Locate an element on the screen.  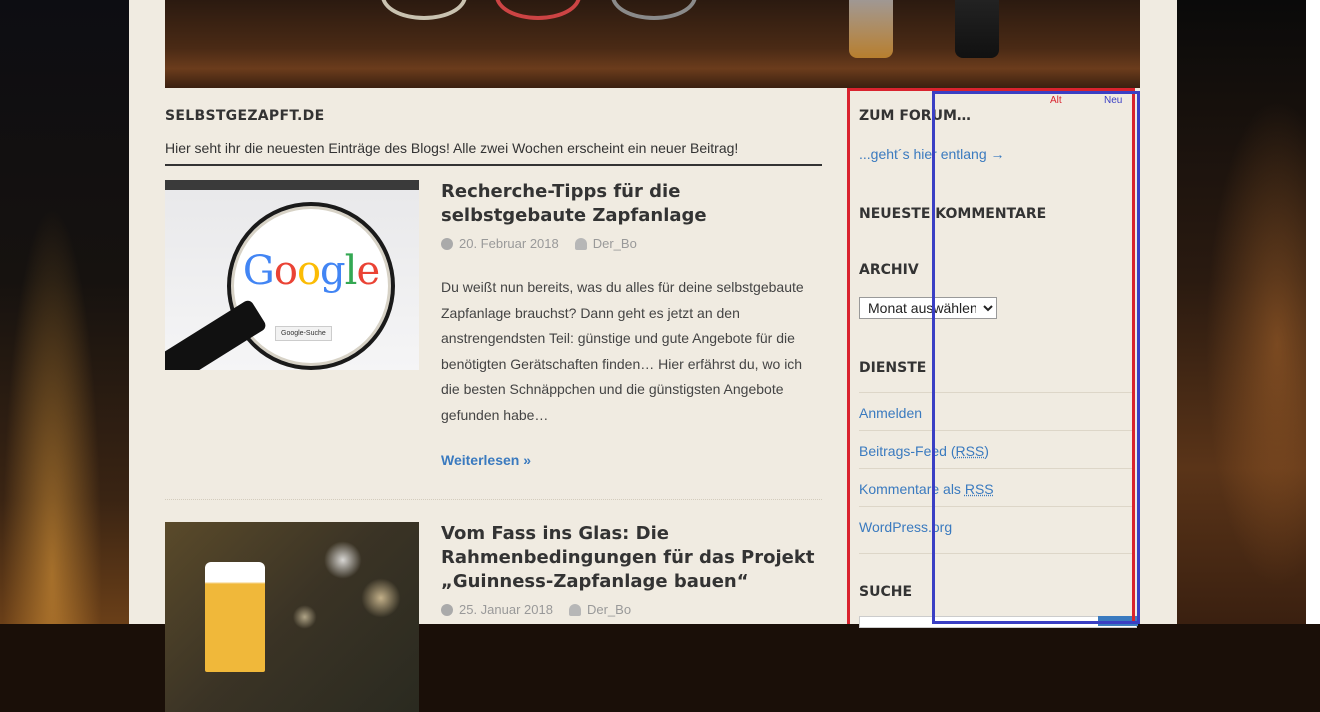
post-thumbnail is located at coordinates (292, 617).